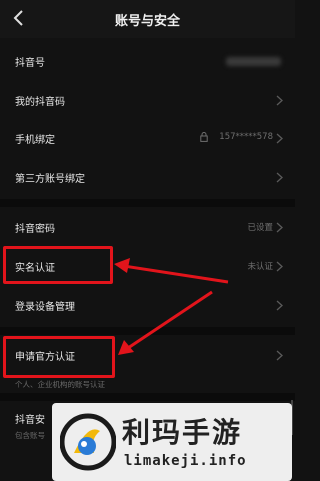 The height and width of the screenshot is (481, 320). What do you see at coordinates (45, 307) in the screenshot?
I see `device-management-label: 登录设备管理` at bounding box center [45, 307].